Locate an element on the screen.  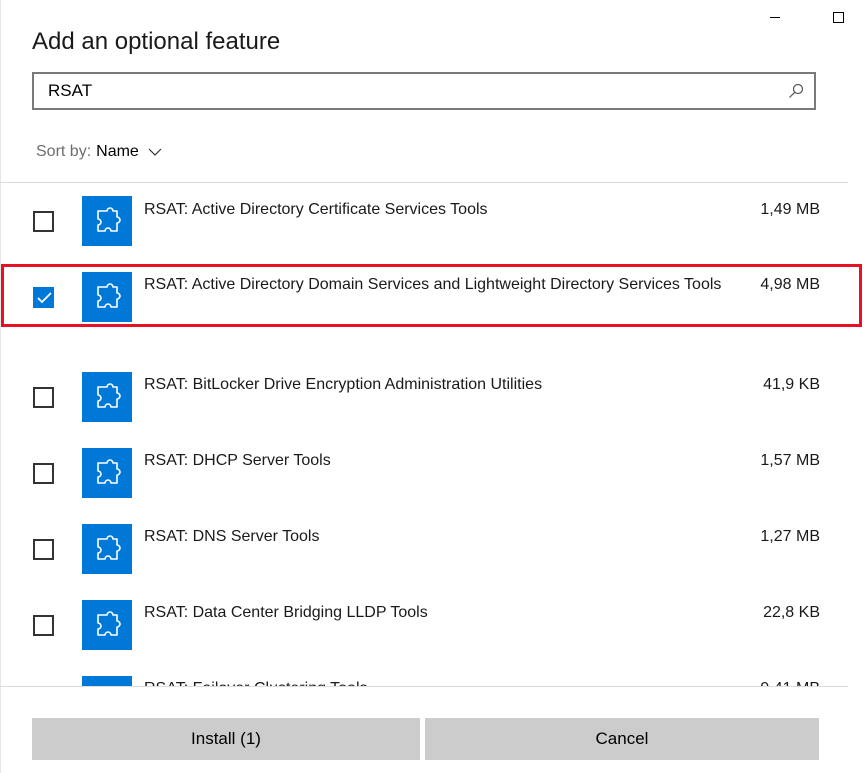
feature-name: RSAT: DNS Server Tools is located at coordinates (232, 536).